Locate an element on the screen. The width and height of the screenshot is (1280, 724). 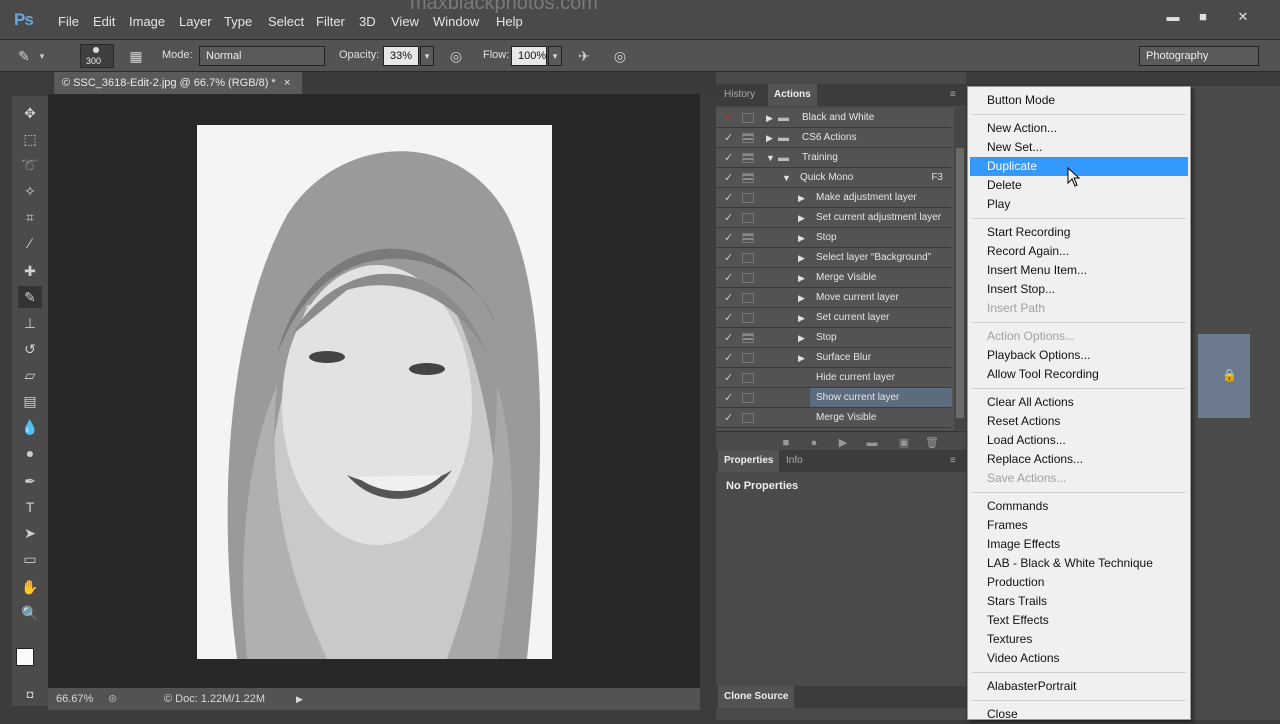
shape-tool-icon: ▭ is located at coordinates (30, 559).